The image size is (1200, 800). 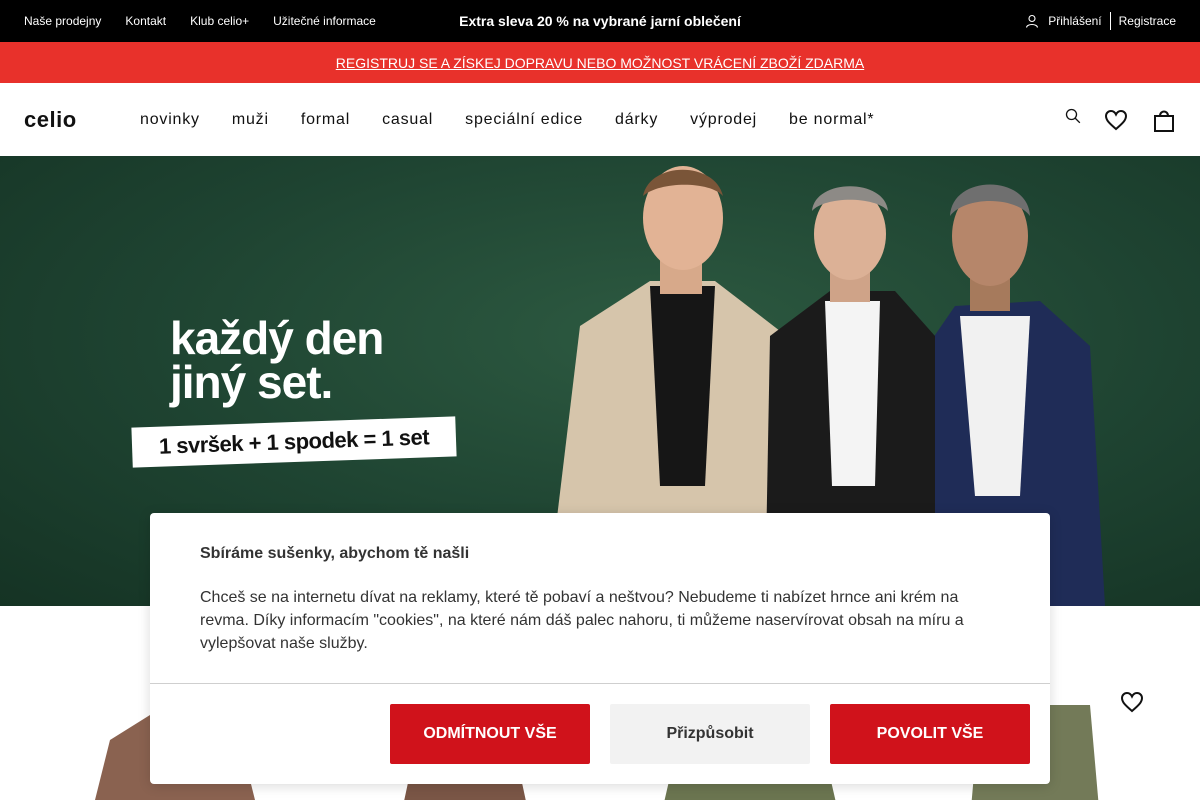 I want to click on accept-all-button: POVOLIT VŠE, so click(x=930, y=734).